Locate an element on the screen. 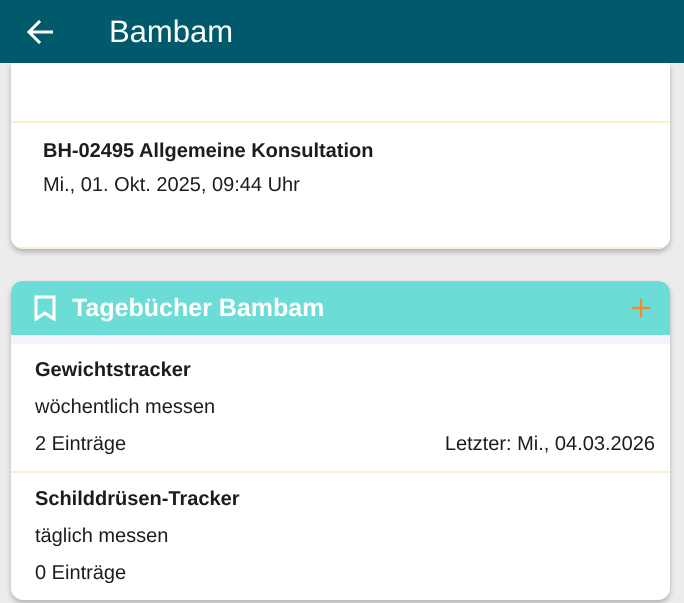  back-button is located at coordinates (40, 32).